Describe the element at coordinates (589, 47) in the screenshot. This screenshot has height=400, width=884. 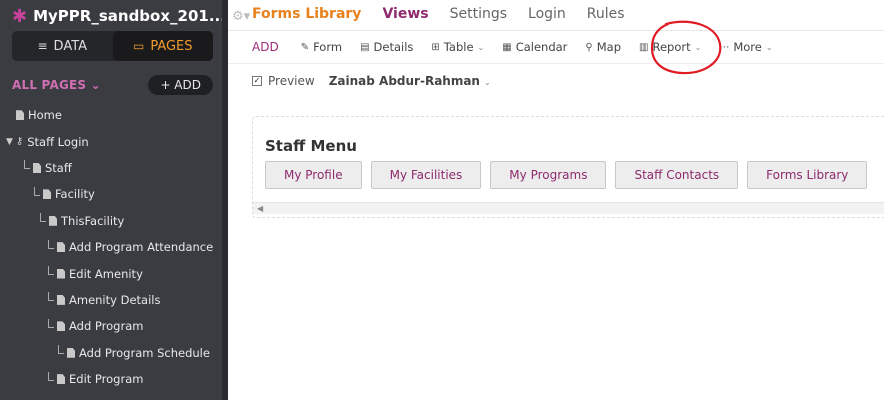
I see `map-pin-icon: ⚲` at that location.